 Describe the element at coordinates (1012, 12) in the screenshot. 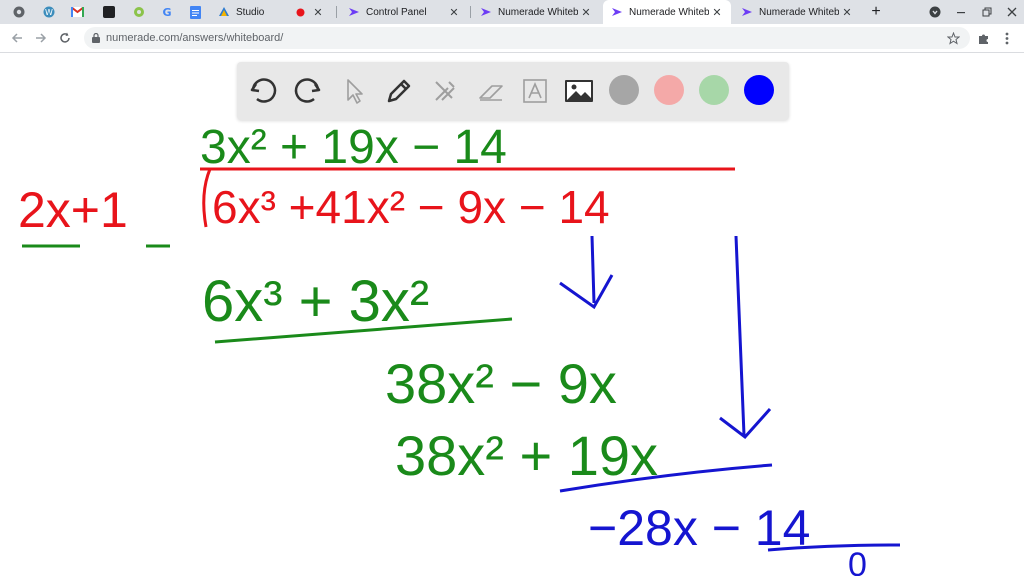

I see `window-close-icon` at that location.